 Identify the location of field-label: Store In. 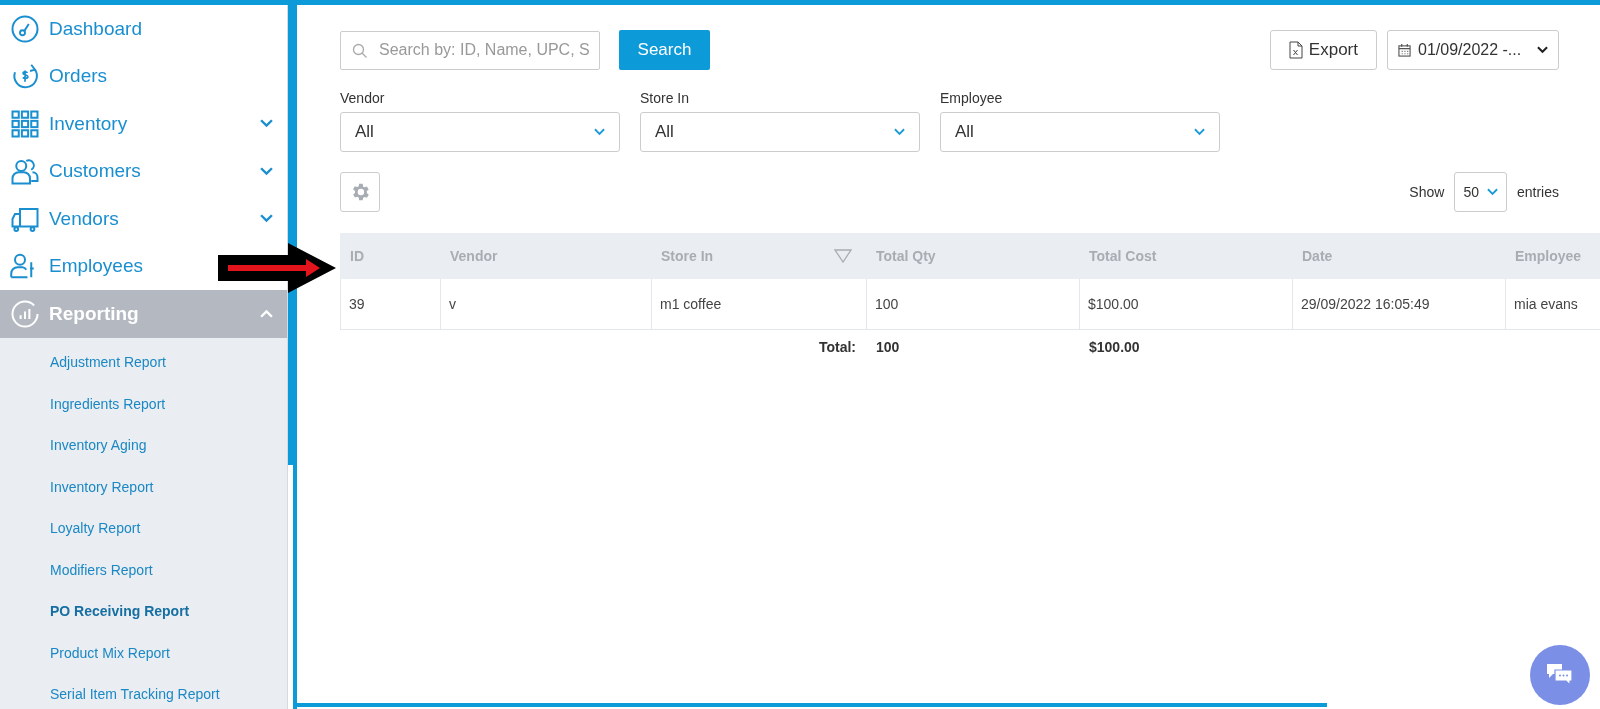
(665, 98).